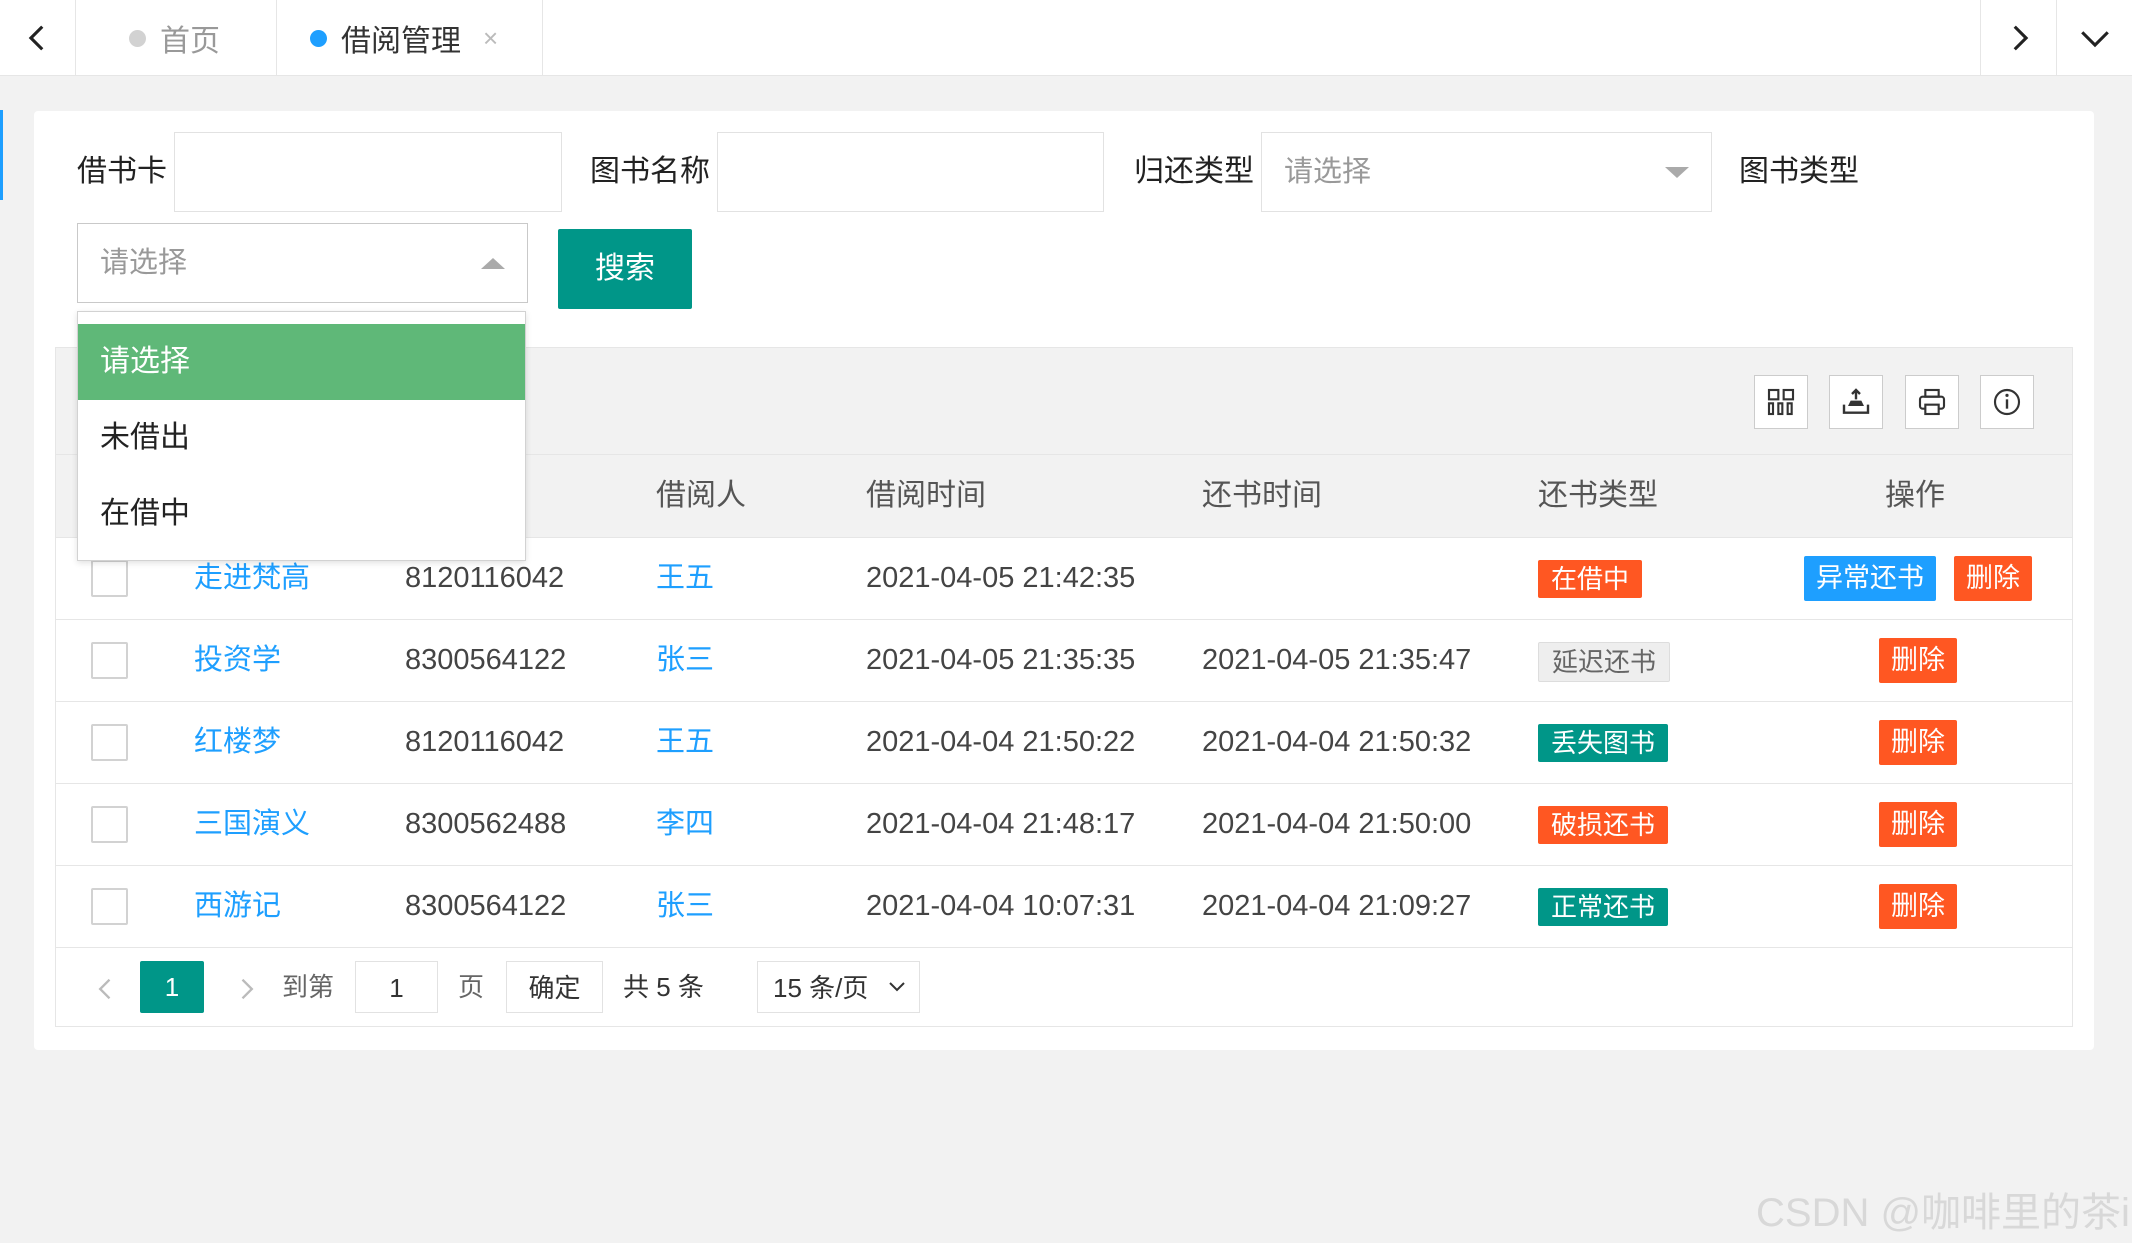 This screenshot has width=2132, height=1243. I want to click on prev-page-button, so click(106, 987).